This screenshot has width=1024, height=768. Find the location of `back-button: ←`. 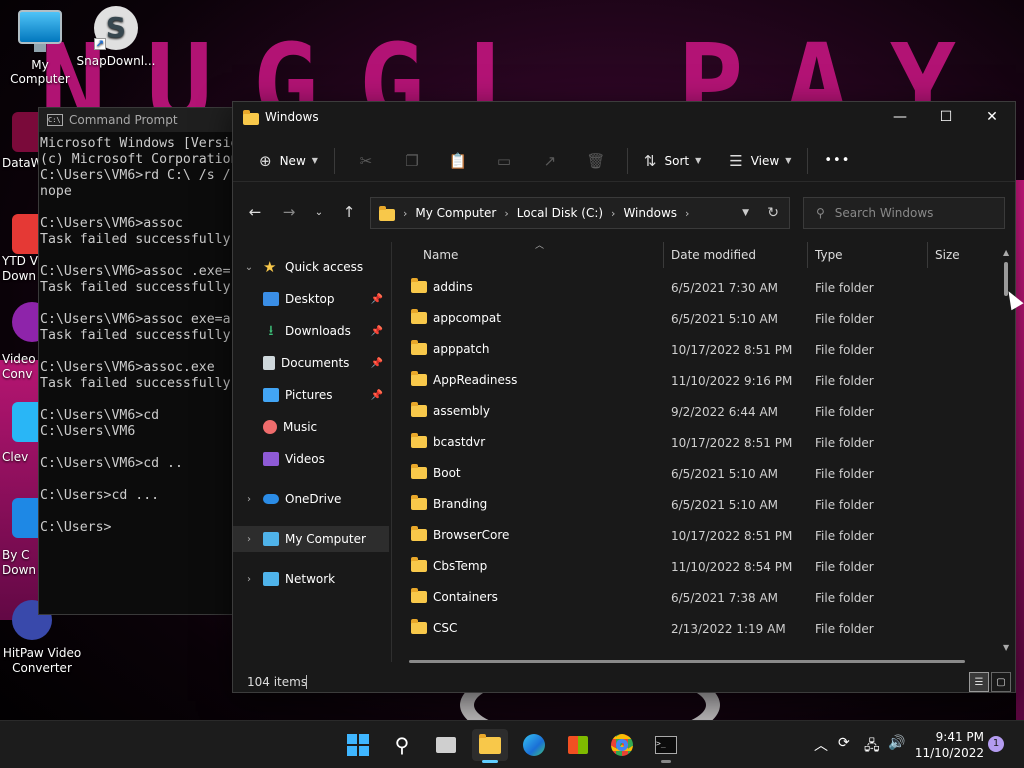

back-button: ← is located at coordinates (255, 212).